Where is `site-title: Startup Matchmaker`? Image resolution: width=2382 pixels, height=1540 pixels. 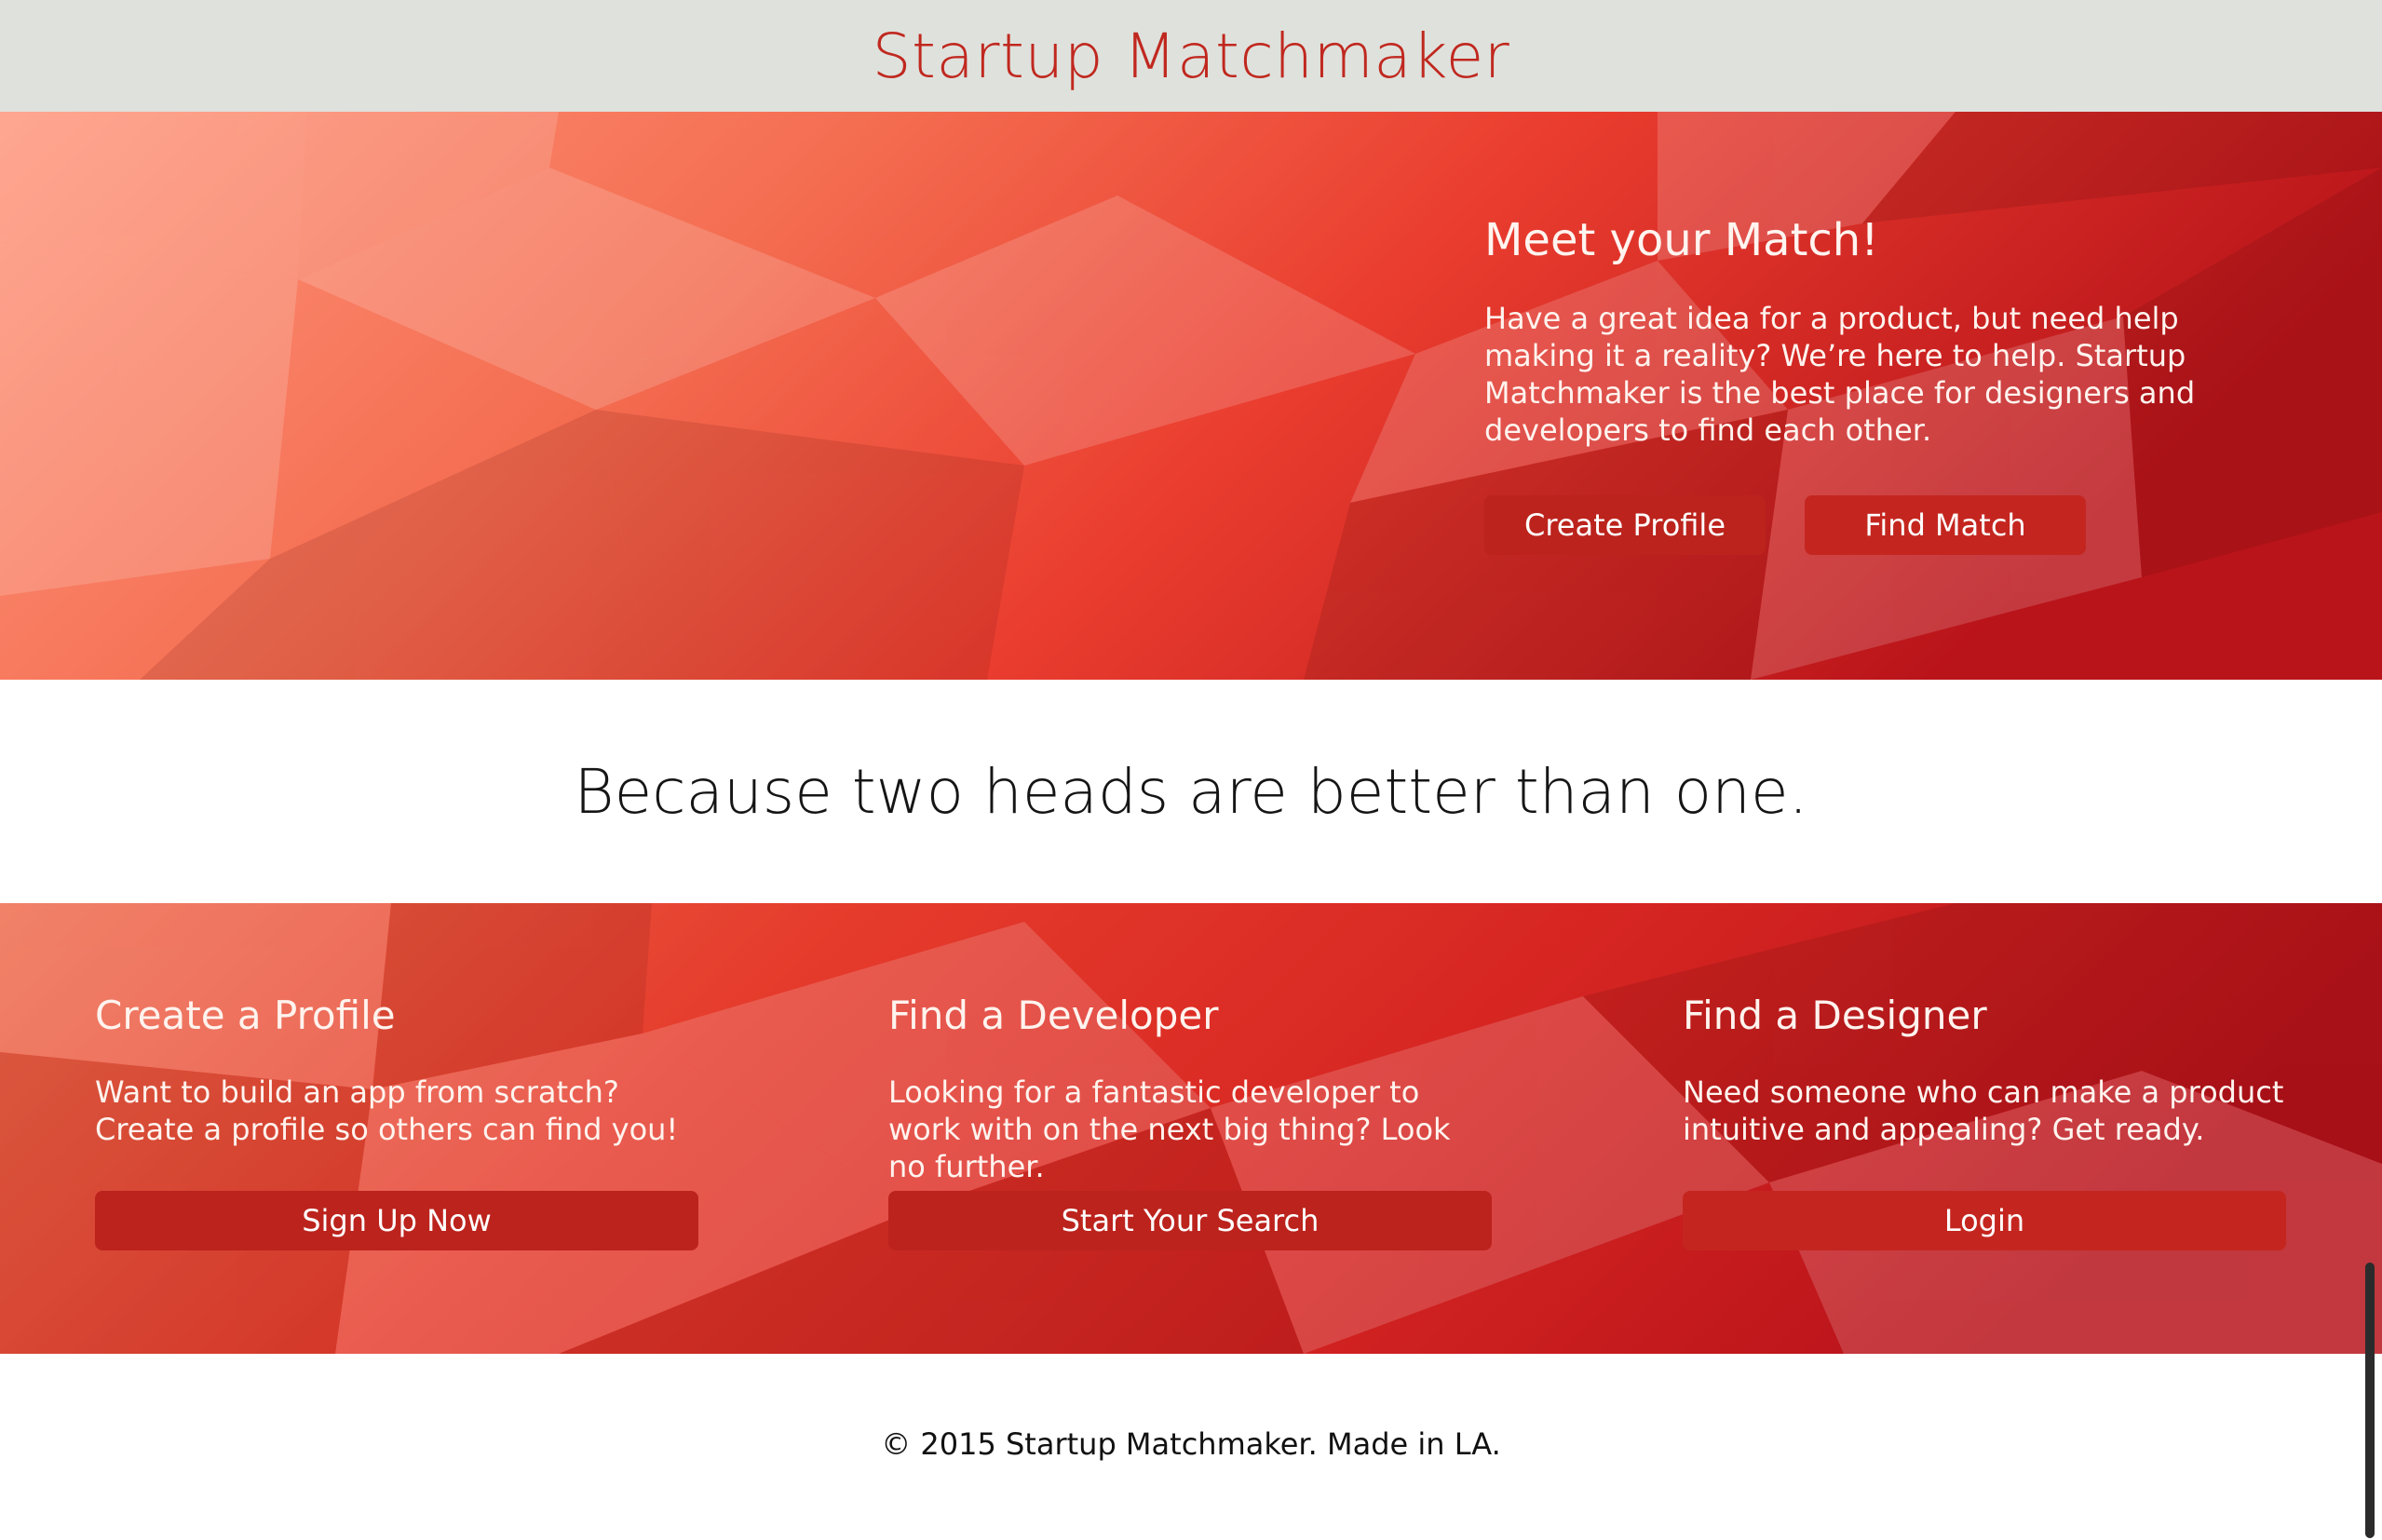 site-title: Startup Matchmaker is located at coordinates (1191, 56).